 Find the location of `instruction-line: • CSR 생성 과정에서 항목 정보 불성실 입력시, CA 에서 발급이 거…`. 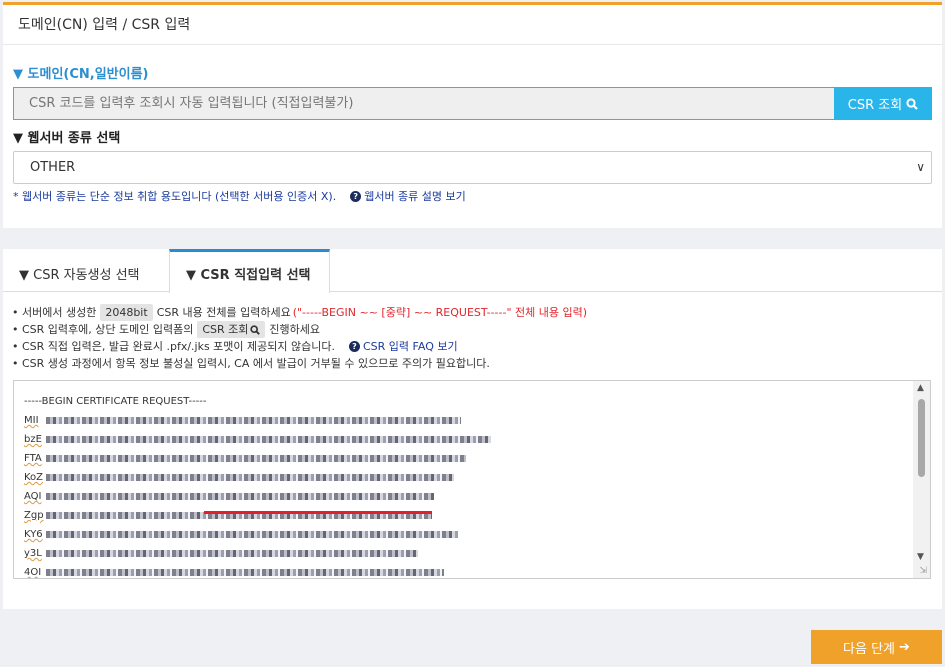

instruction-line: • CSR 생성 과정에서 항목 정보 불성실 입력시, CA 에서 발급이 거… is located at coordinates (299, 363).